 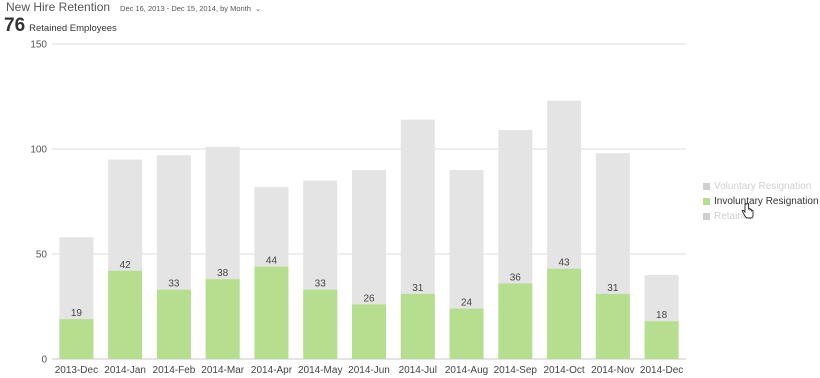 I want to click on legend-label: Voluntary Resignation, so click(x=763, y=186).